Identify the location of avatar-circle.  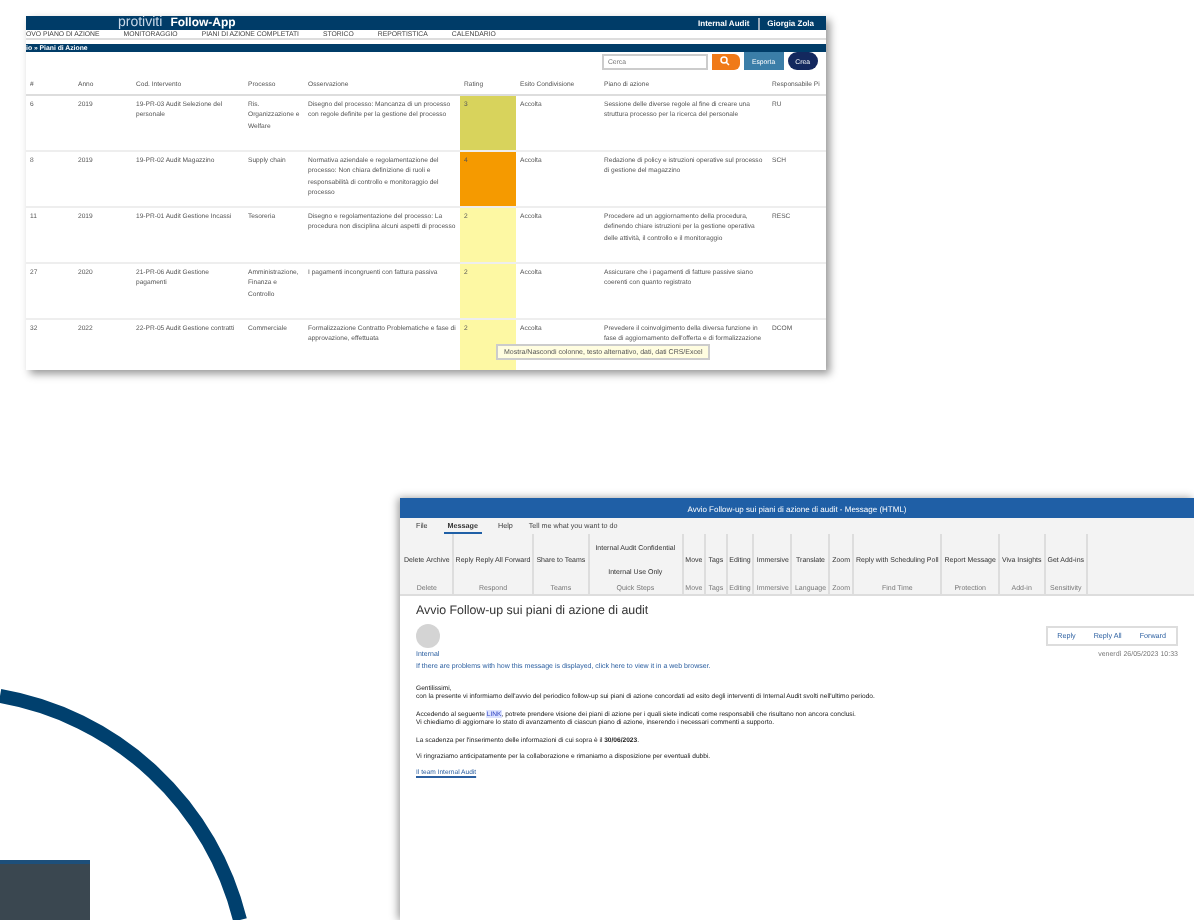
(428, 636).